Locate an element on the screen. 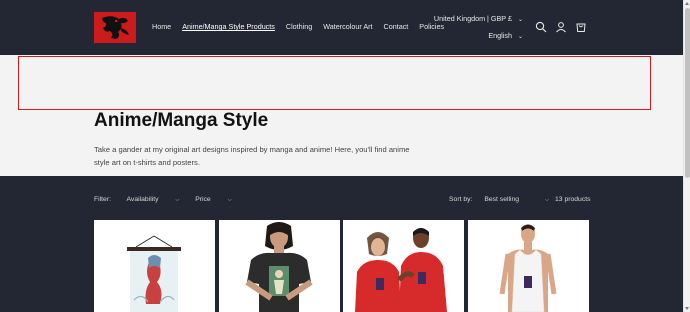  product-image-models-red-tshirts is located at coordinates (403, 266).